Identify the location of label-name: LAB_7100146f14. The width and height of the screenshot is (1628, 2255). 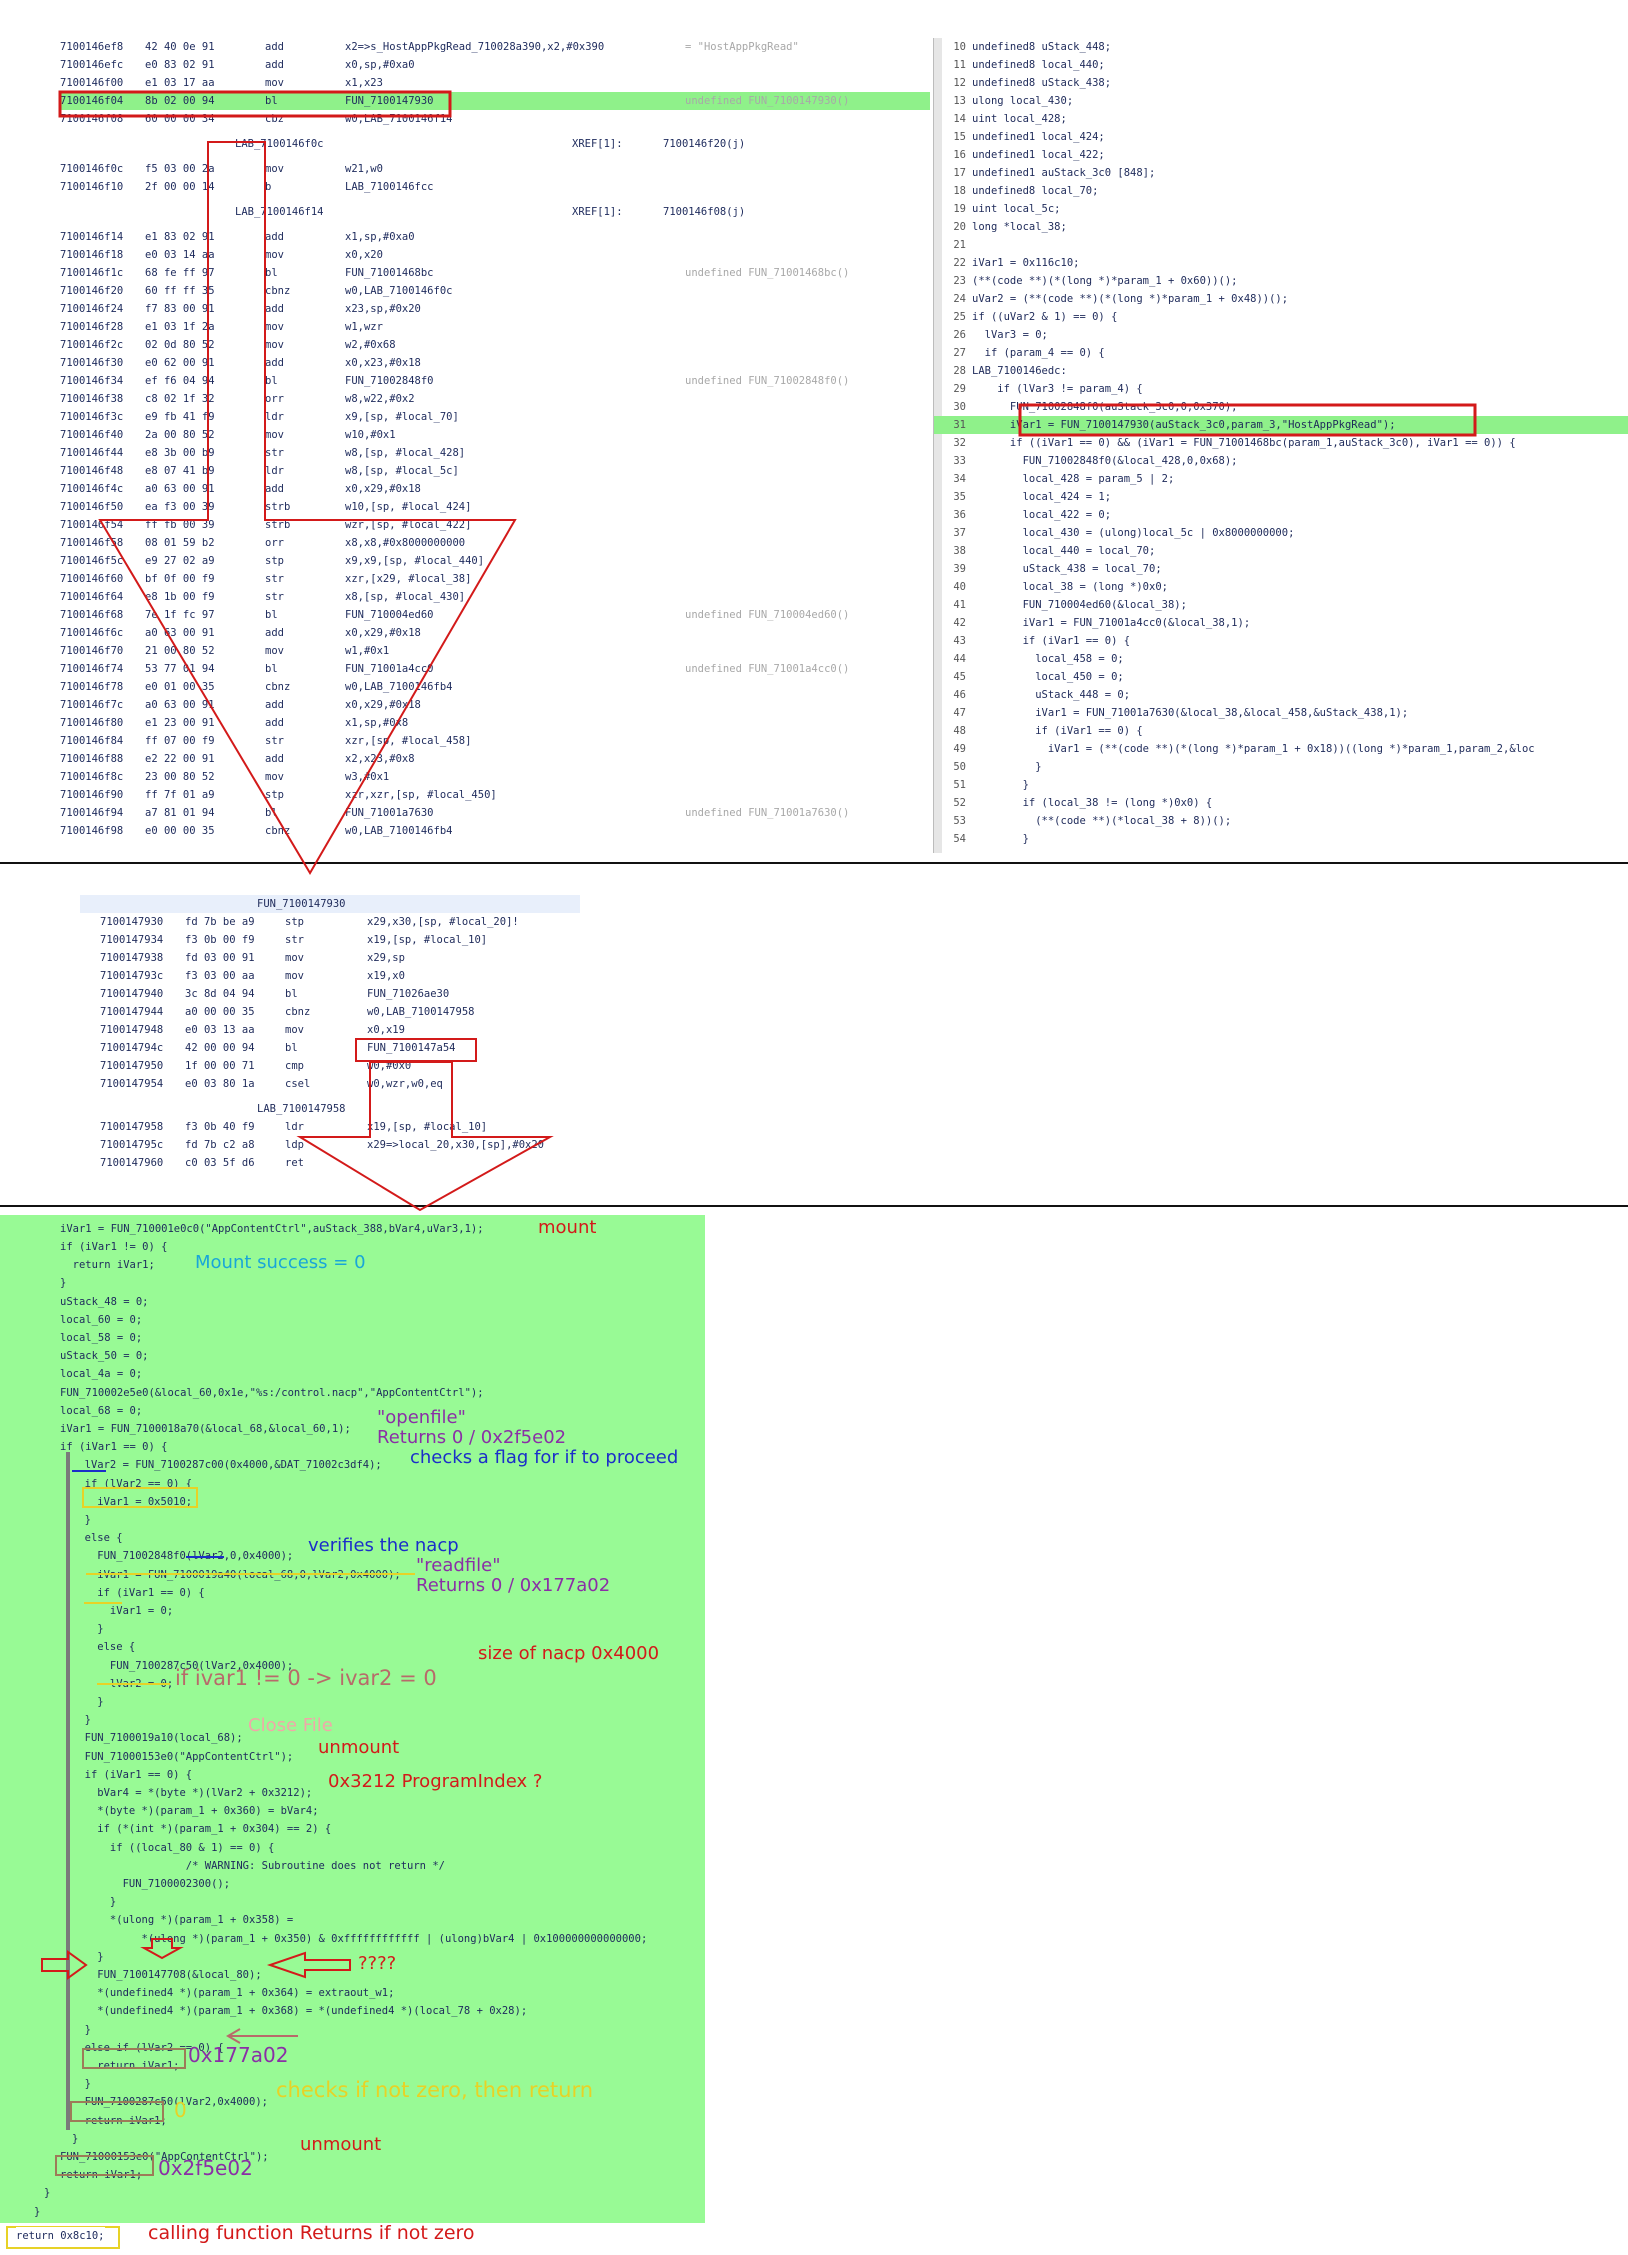
(279, 212).